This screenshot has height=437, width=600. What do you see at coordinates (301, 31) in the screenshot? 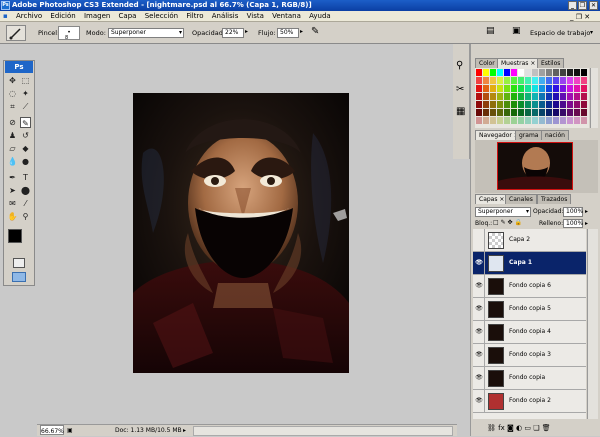
I see `flow-slider-arrow-icon: ▸` at bounding box center [301, 31].